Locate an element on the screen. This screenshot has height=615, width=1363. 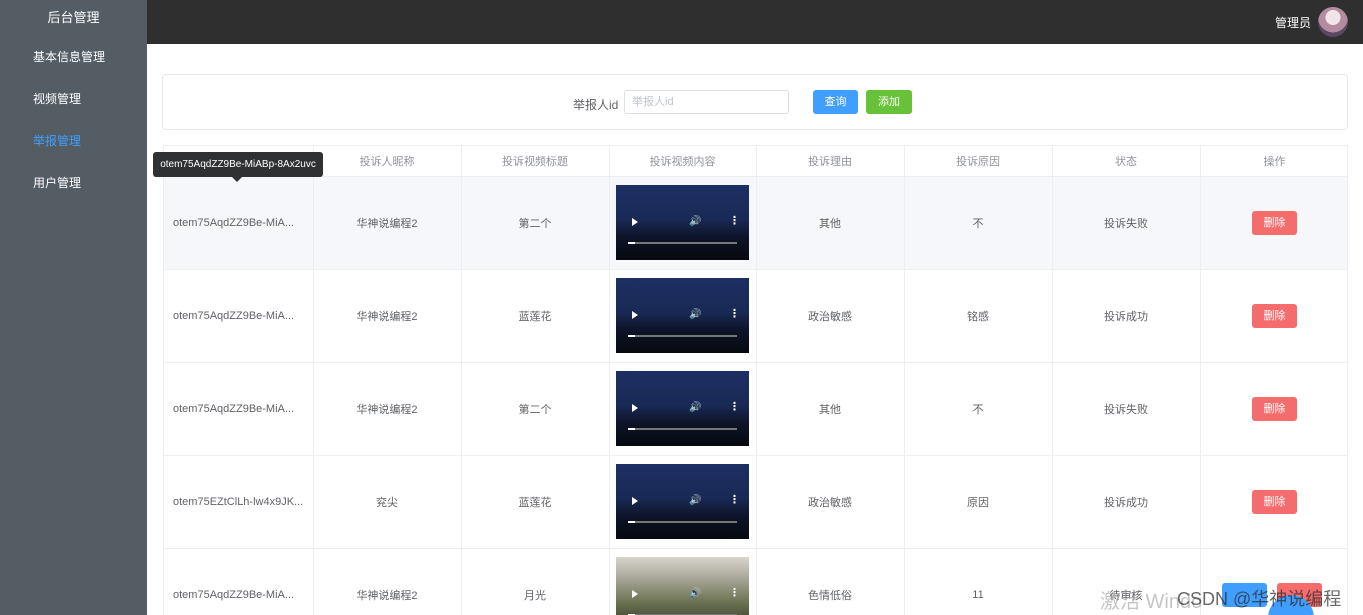
top-header: 管理员 is located at coordinates (755, 22).